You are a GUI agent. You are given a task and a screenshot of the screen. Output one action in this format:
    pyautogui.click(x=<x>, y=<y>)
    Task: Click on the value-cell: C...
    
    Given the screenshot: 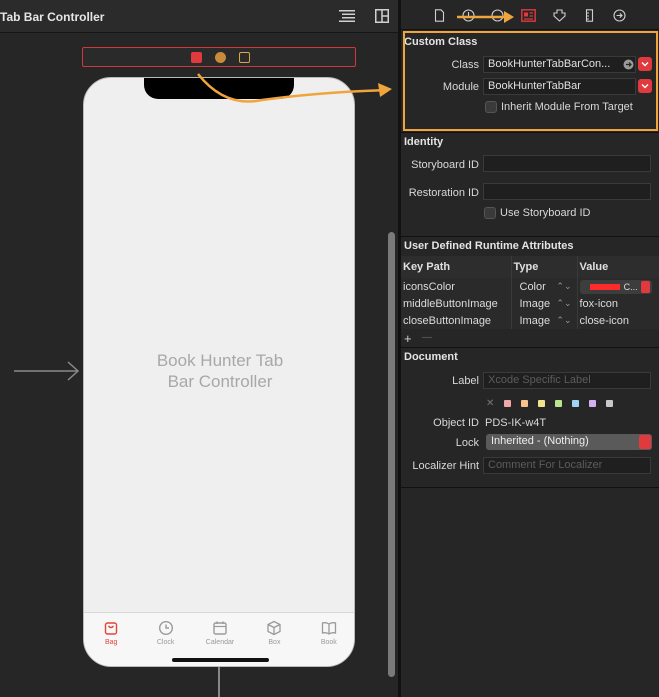 What is the action you would take?
    pyautogui.click(x=618, y=286)
    